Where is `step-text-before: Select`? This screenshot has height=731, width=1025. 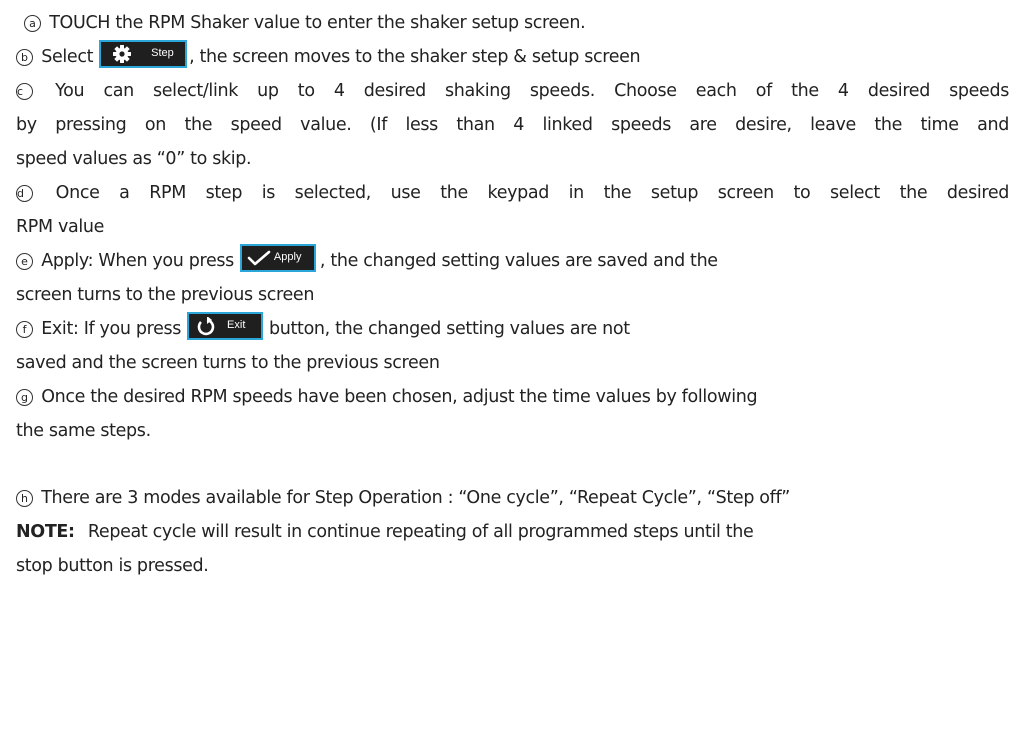 step-text-before: Select is located at coordinates (67, 57).